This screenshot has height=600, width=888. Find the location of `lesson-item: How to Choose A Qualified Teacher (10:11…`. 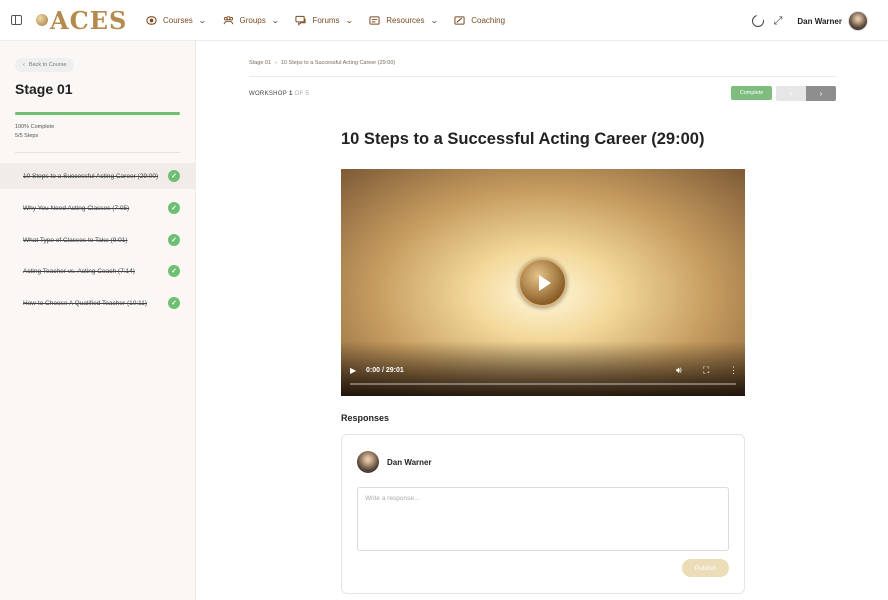

lesson-item: How to Choose A Qualified Teacher (10:11… is located at coordinates (98, 303).